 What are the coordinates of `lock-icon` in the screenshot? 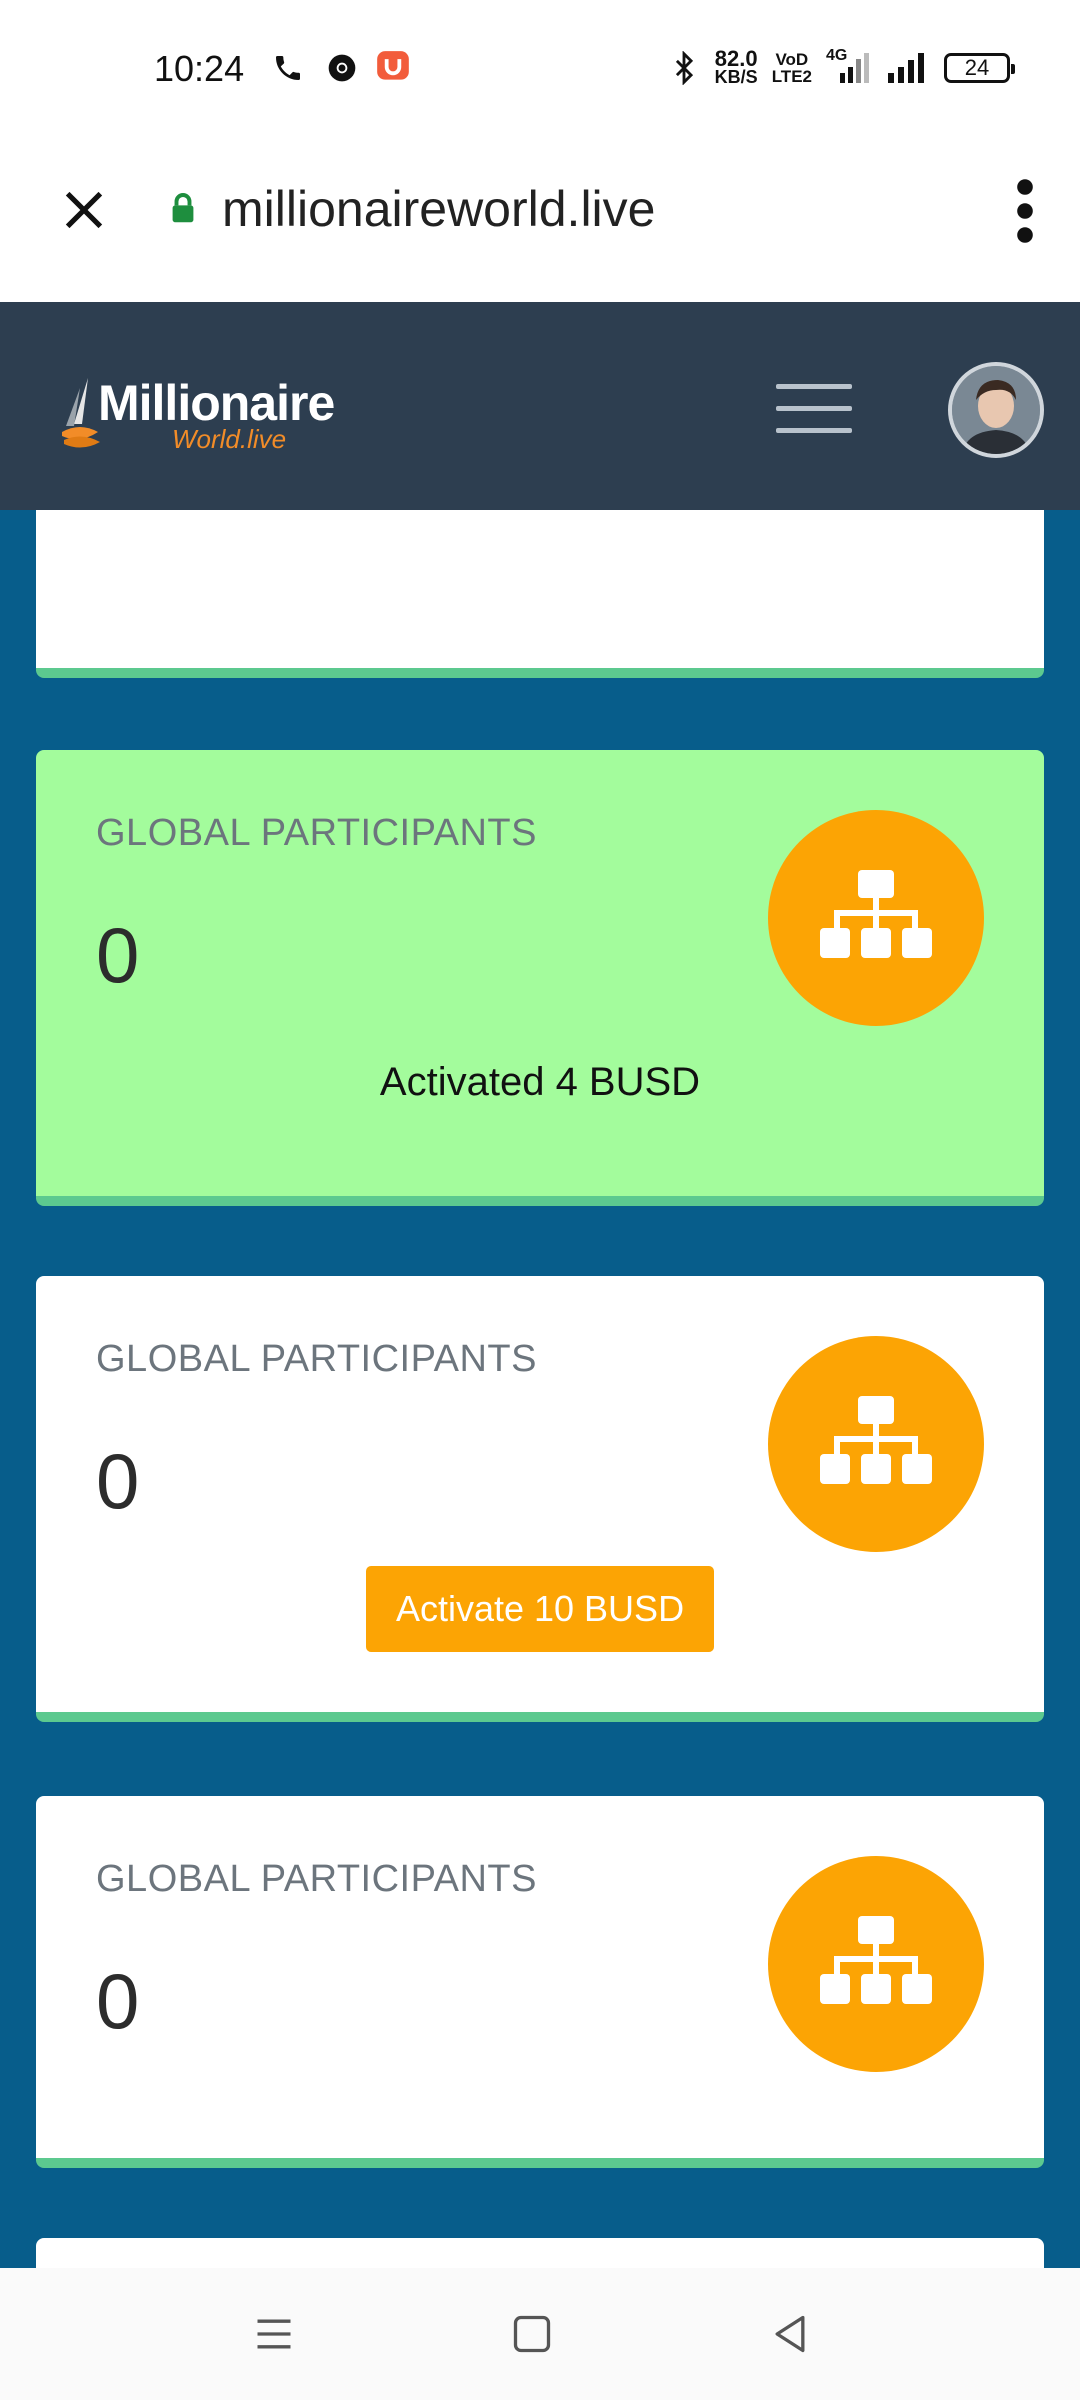 It's located at (183, 208).